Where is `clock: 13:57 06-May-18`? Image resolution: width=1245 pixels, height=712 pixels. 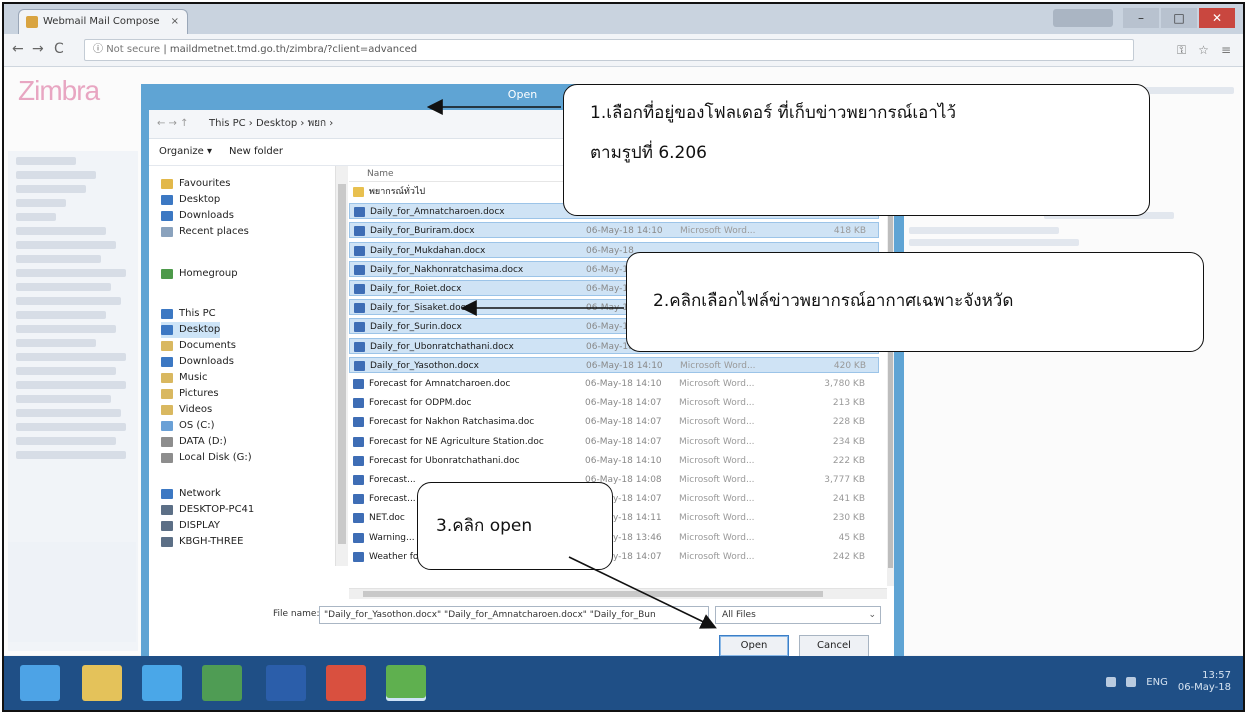
clock: 13:57 06-May-18 is located at coordinates (1204, 682).